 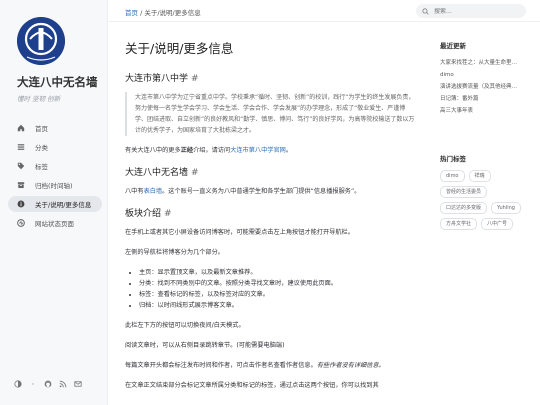 What do you see at coordinates (78, 384) in the screenshot?
I see `email-icon` at bounding box center [78, 384].